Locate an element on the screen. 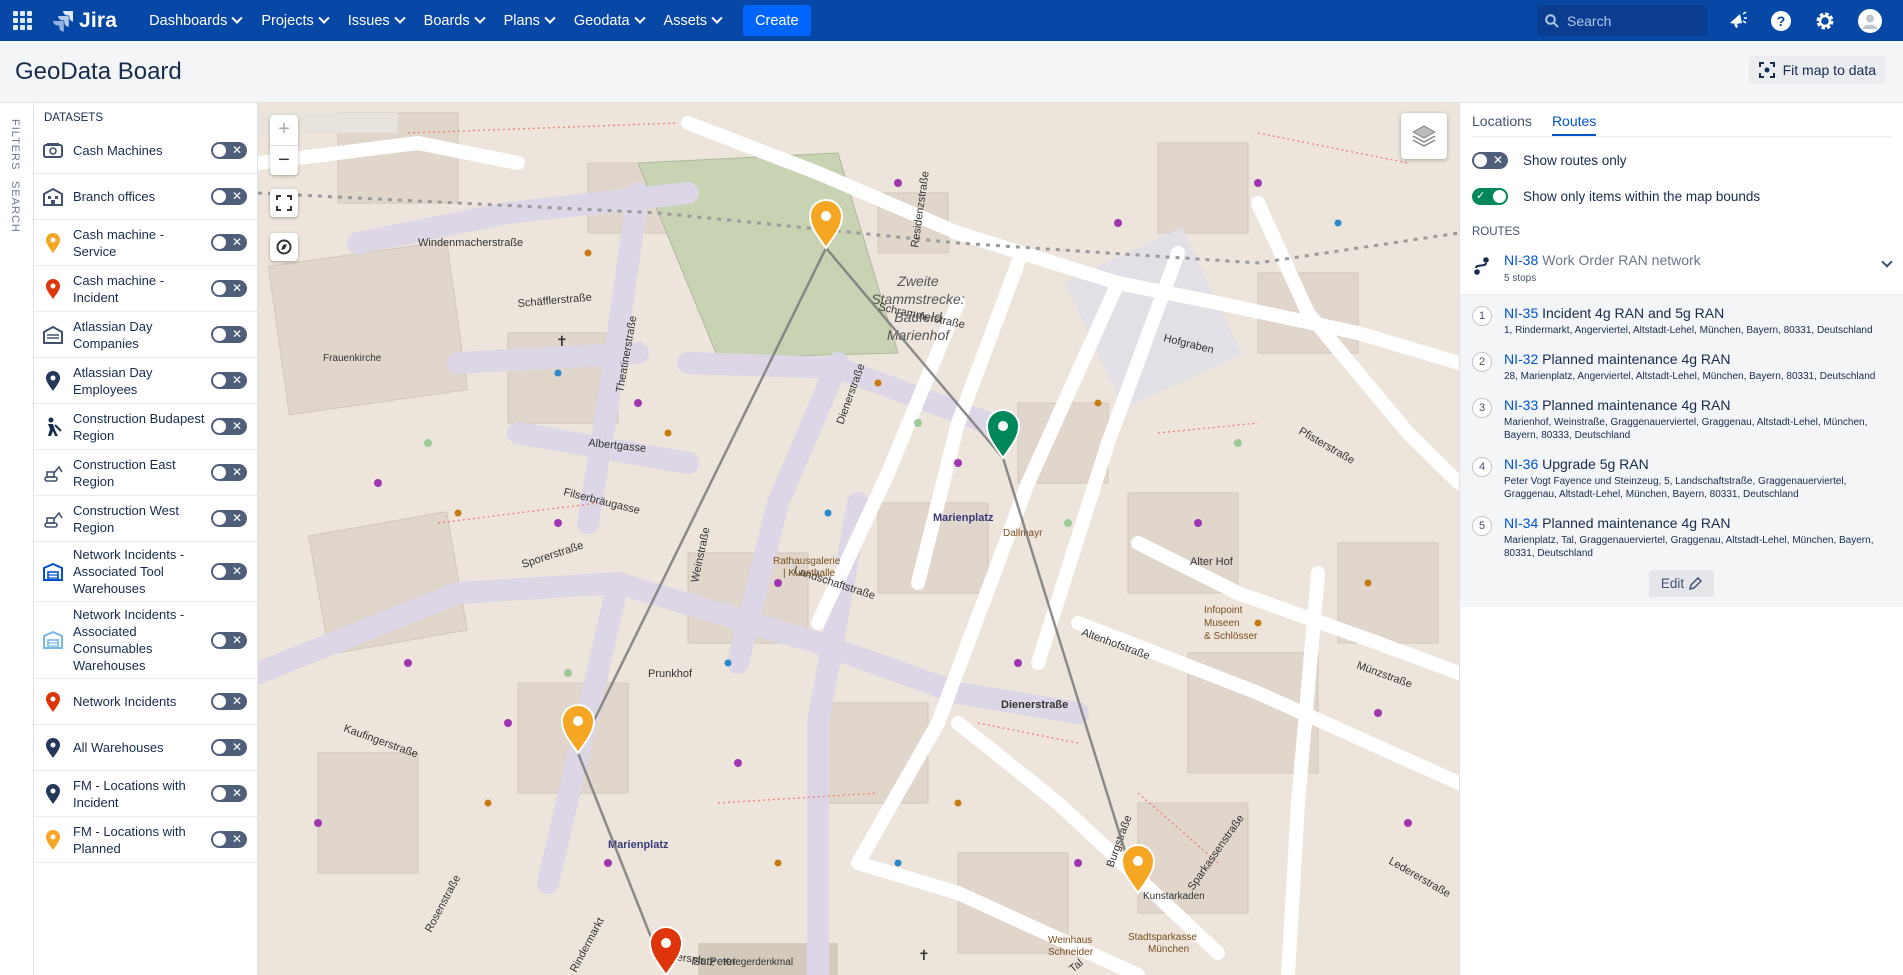  construction-worker-icon is located at coordinates (53, 427).